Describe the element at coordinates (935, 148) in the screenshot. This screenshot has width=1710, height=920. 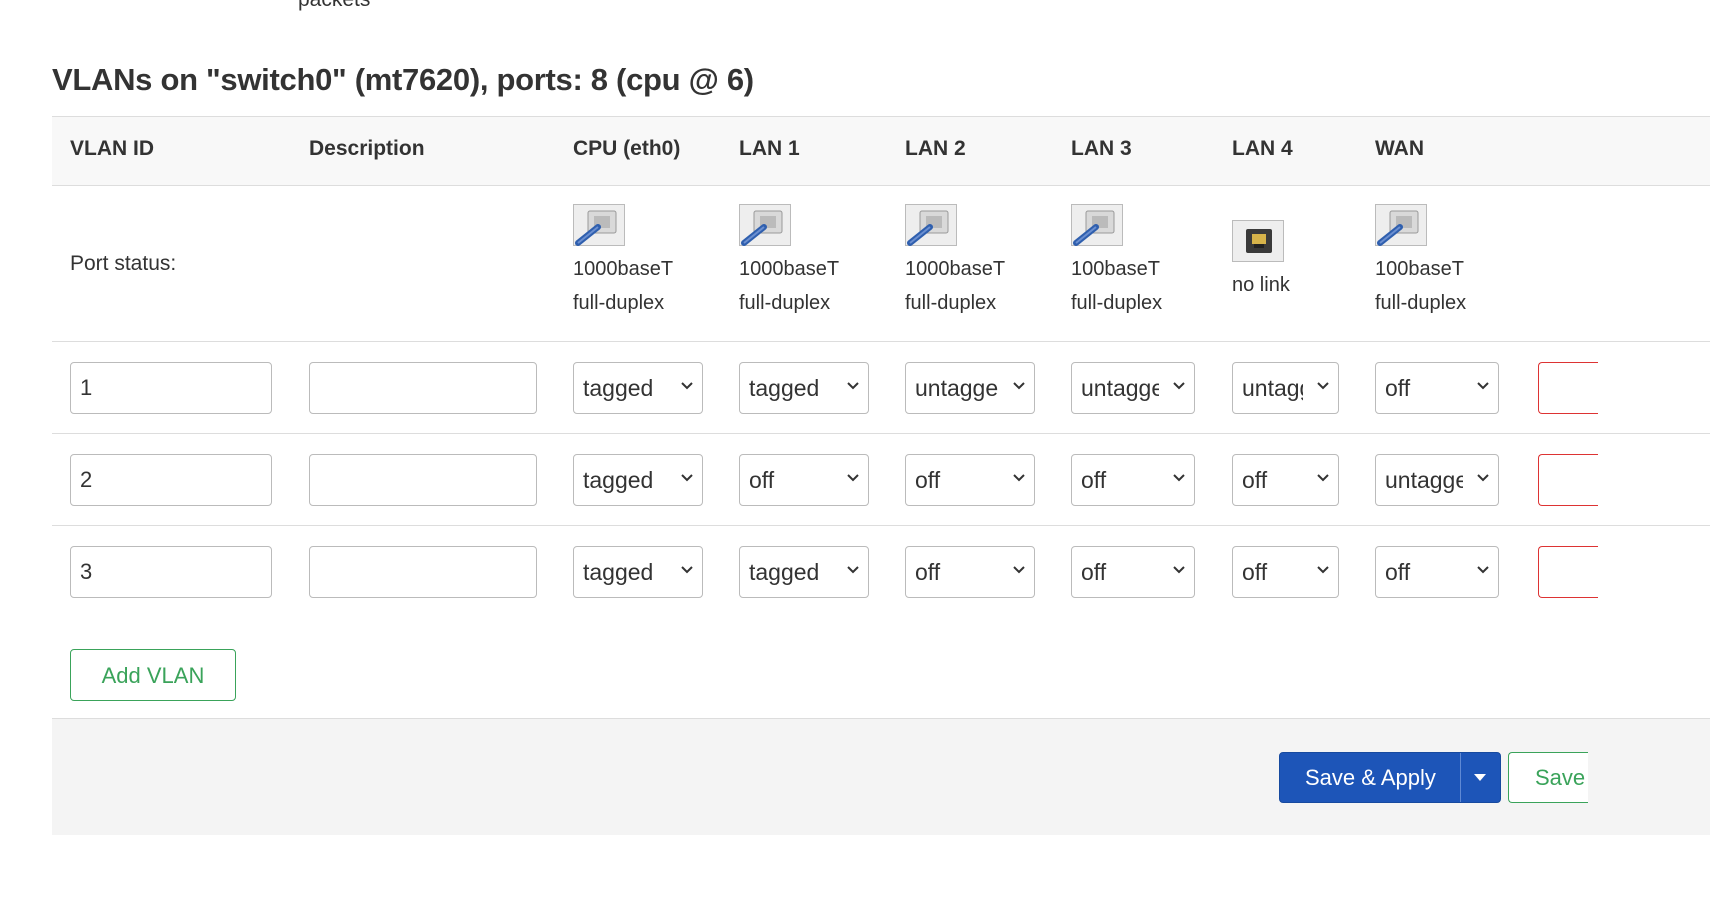
I see `column-header-lan2: LAN 2` at that location.